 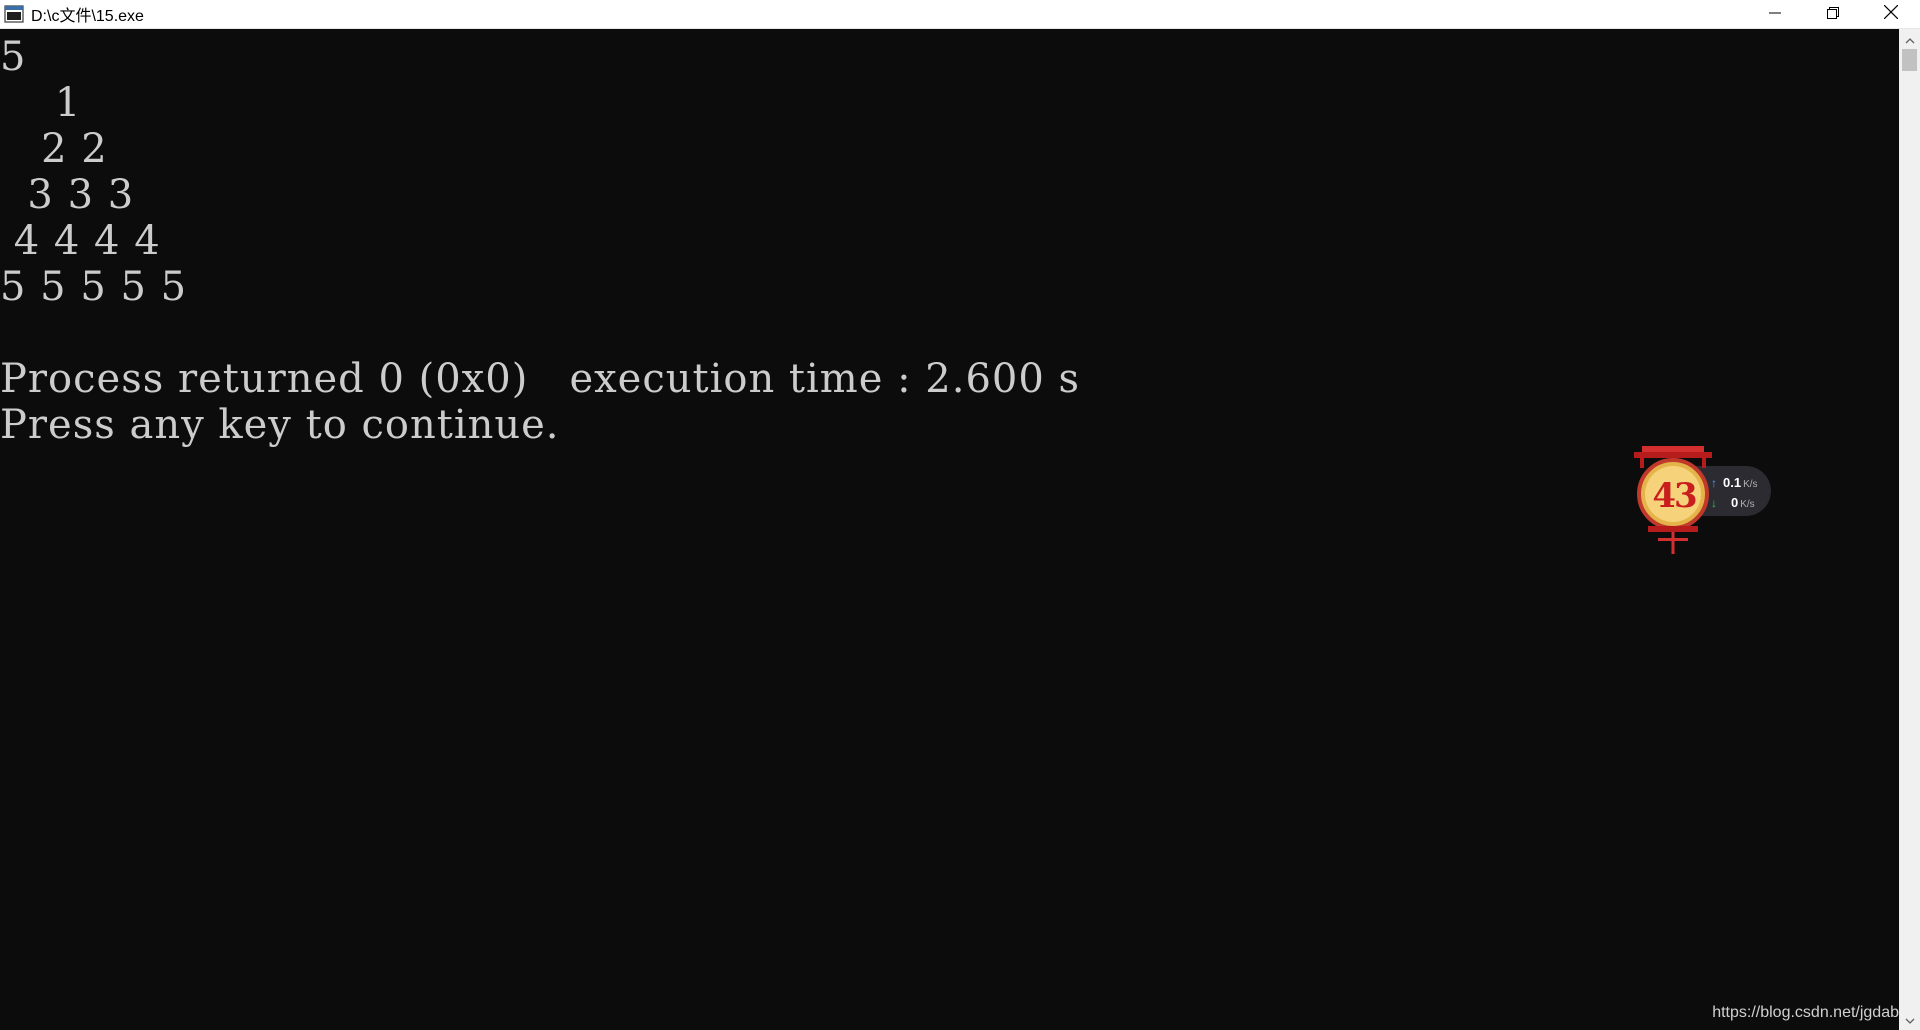 I want to click on console-line: 1, so click(x=41, y=103).